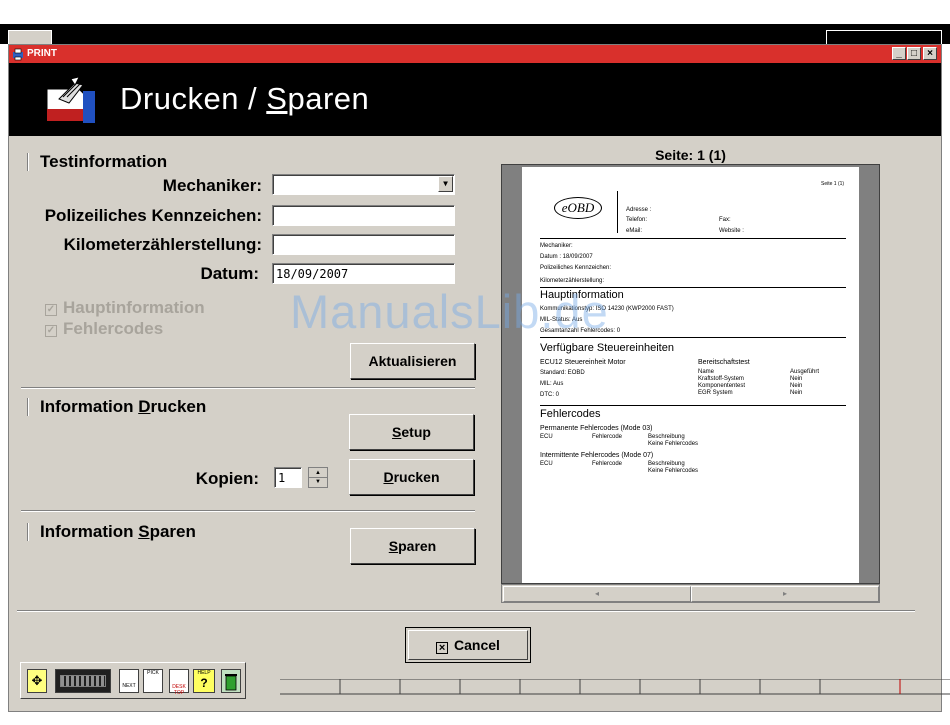  I want to click on eobd-logo: eOBD, so click(578, 208).